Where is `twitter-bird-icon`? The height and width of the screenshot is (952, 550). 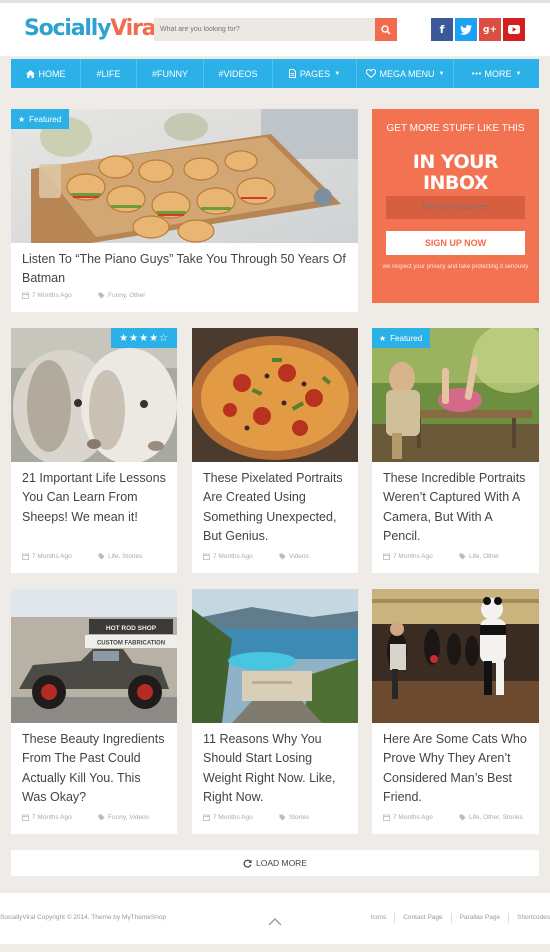 twitter-bird-icon is located at coordinates (466, 29).